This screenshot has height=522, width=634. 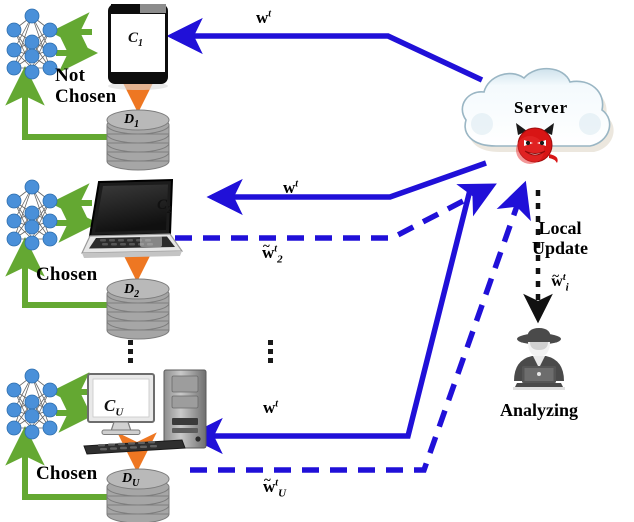 I want to click on local-update-label: Local Update, so click(x=560, y=238).